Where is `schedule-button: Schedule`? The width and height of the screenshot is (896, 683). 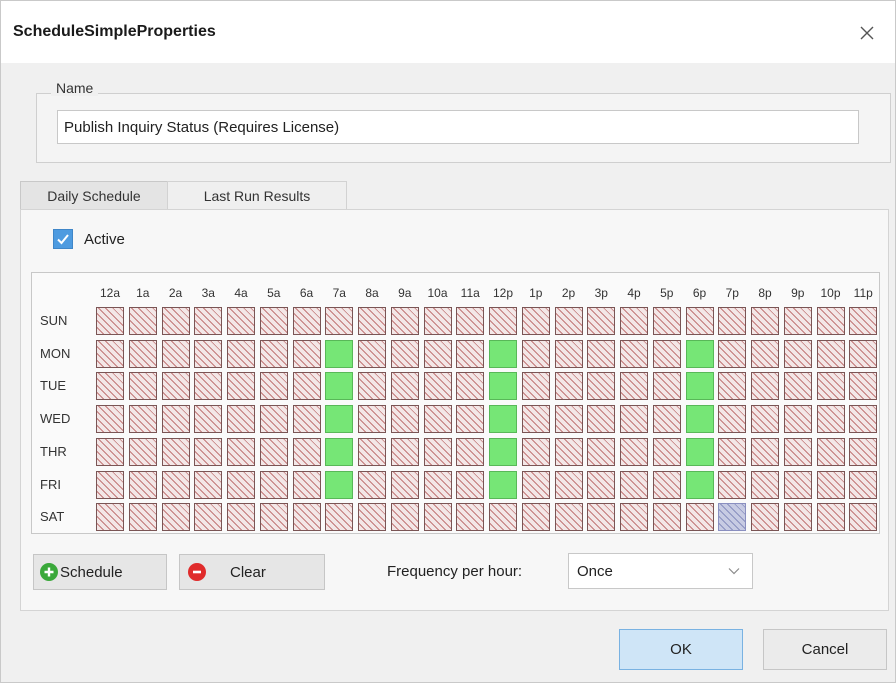 schedule-button: Schedule is located at coordinates (100, 572).